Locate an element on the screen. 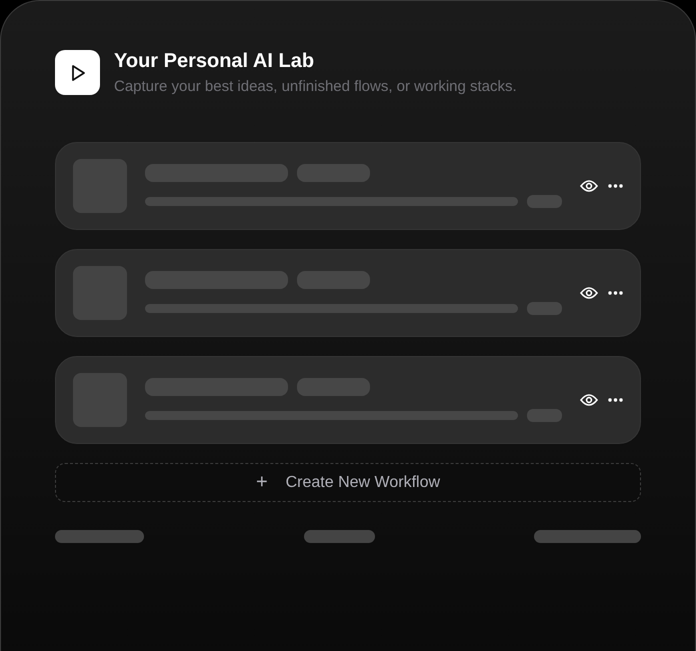 The height and width of the screenshot is (651, 696). page-title: Your Personal AI Lab is located at coordinates (215, 61).